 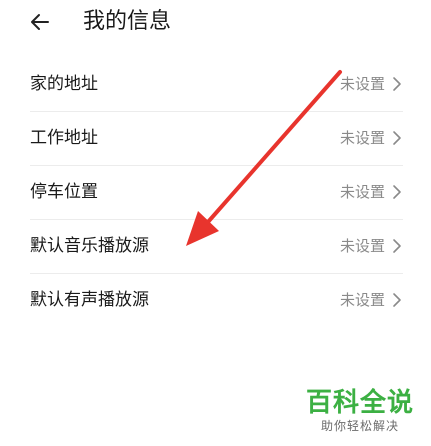 I want to click on header-bar: 我的信息, so click(x=215, y=24).